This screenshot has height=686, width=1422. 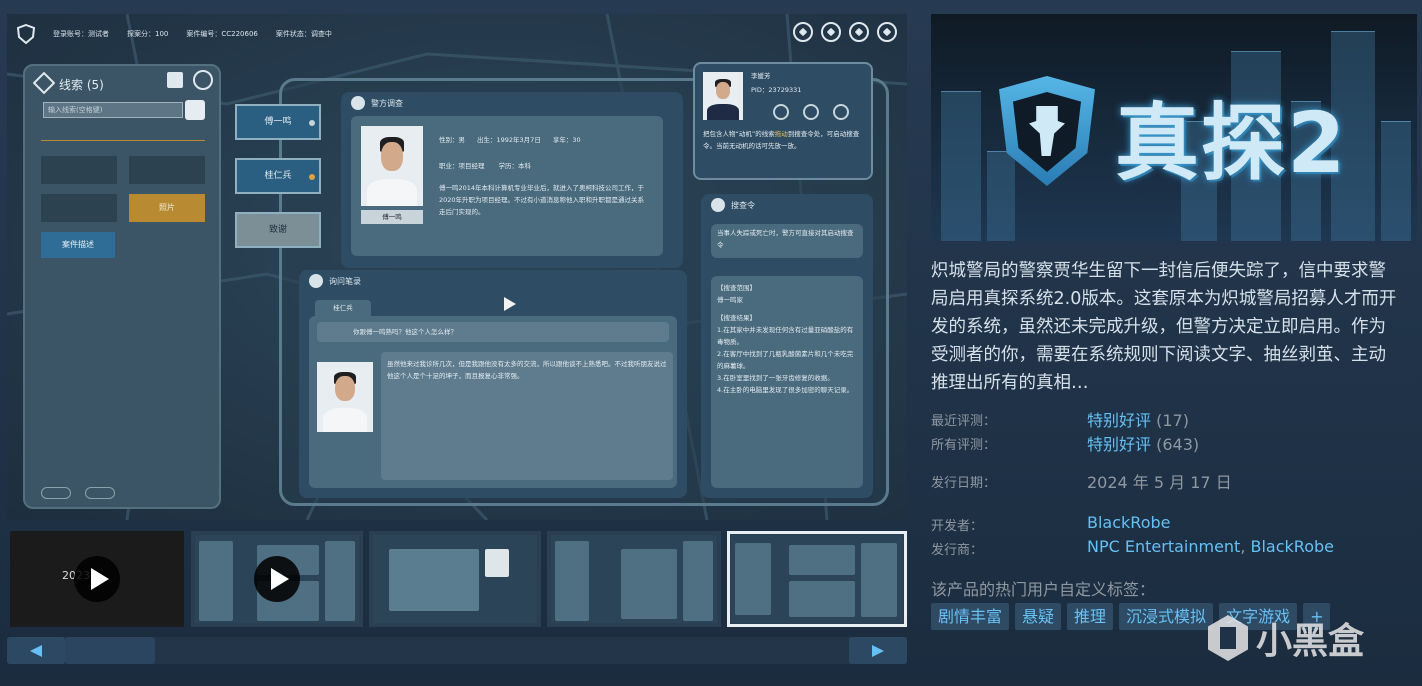 I want to click on tag-item: 沉浸式模拟, so click(x=1166, y=616).